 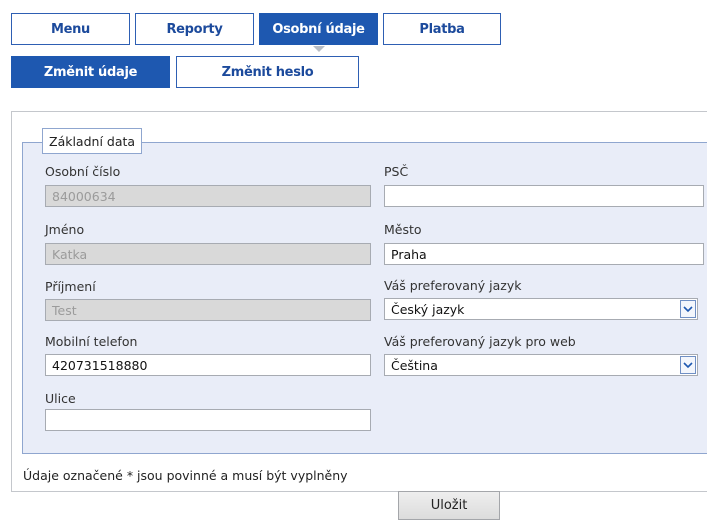 What do you see at coordinates (414, 365) in the screenshot?
I see `web-language-select-value: Čeština` at bounding box center [414, 365].